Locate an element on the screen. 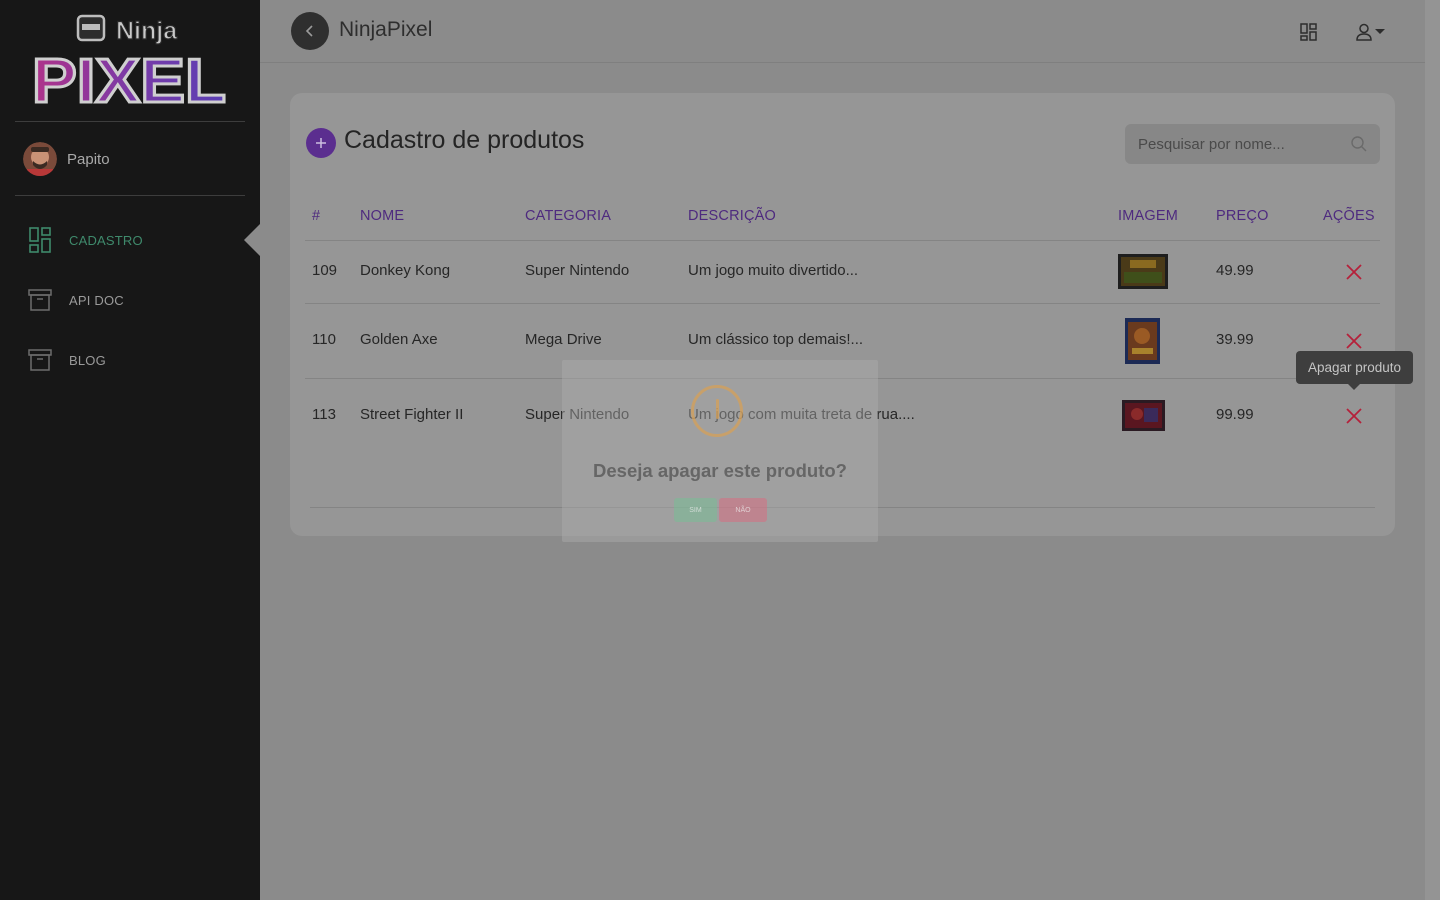 This screenshot has height=900, width=1440. caret-down-icon is located at coordinates (1380, 31).